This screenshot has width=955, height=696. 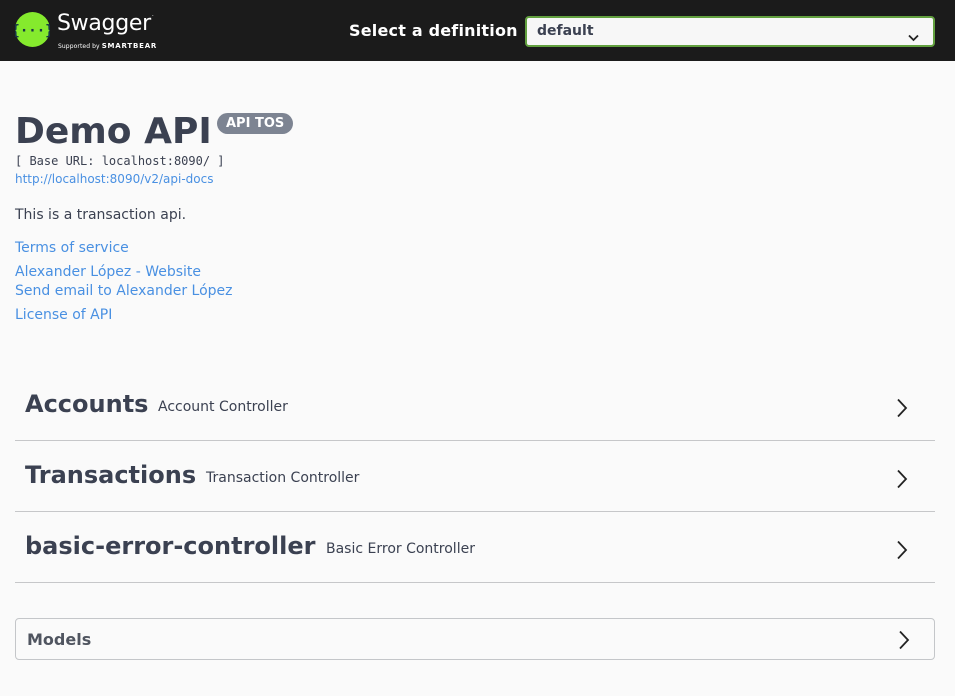 I want to click on tag-description: Account Controller, so click(x=223, y=407).